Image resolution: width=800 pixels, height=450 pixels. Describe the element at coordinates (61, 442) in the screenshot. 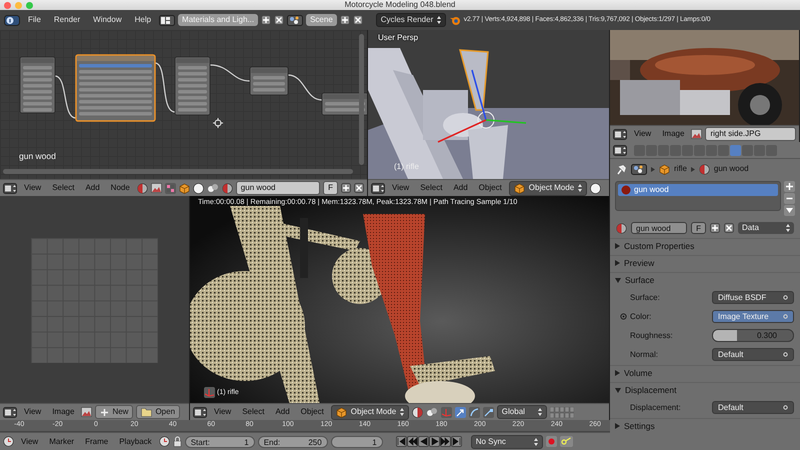

I see `header-menu: Marker` at that location.